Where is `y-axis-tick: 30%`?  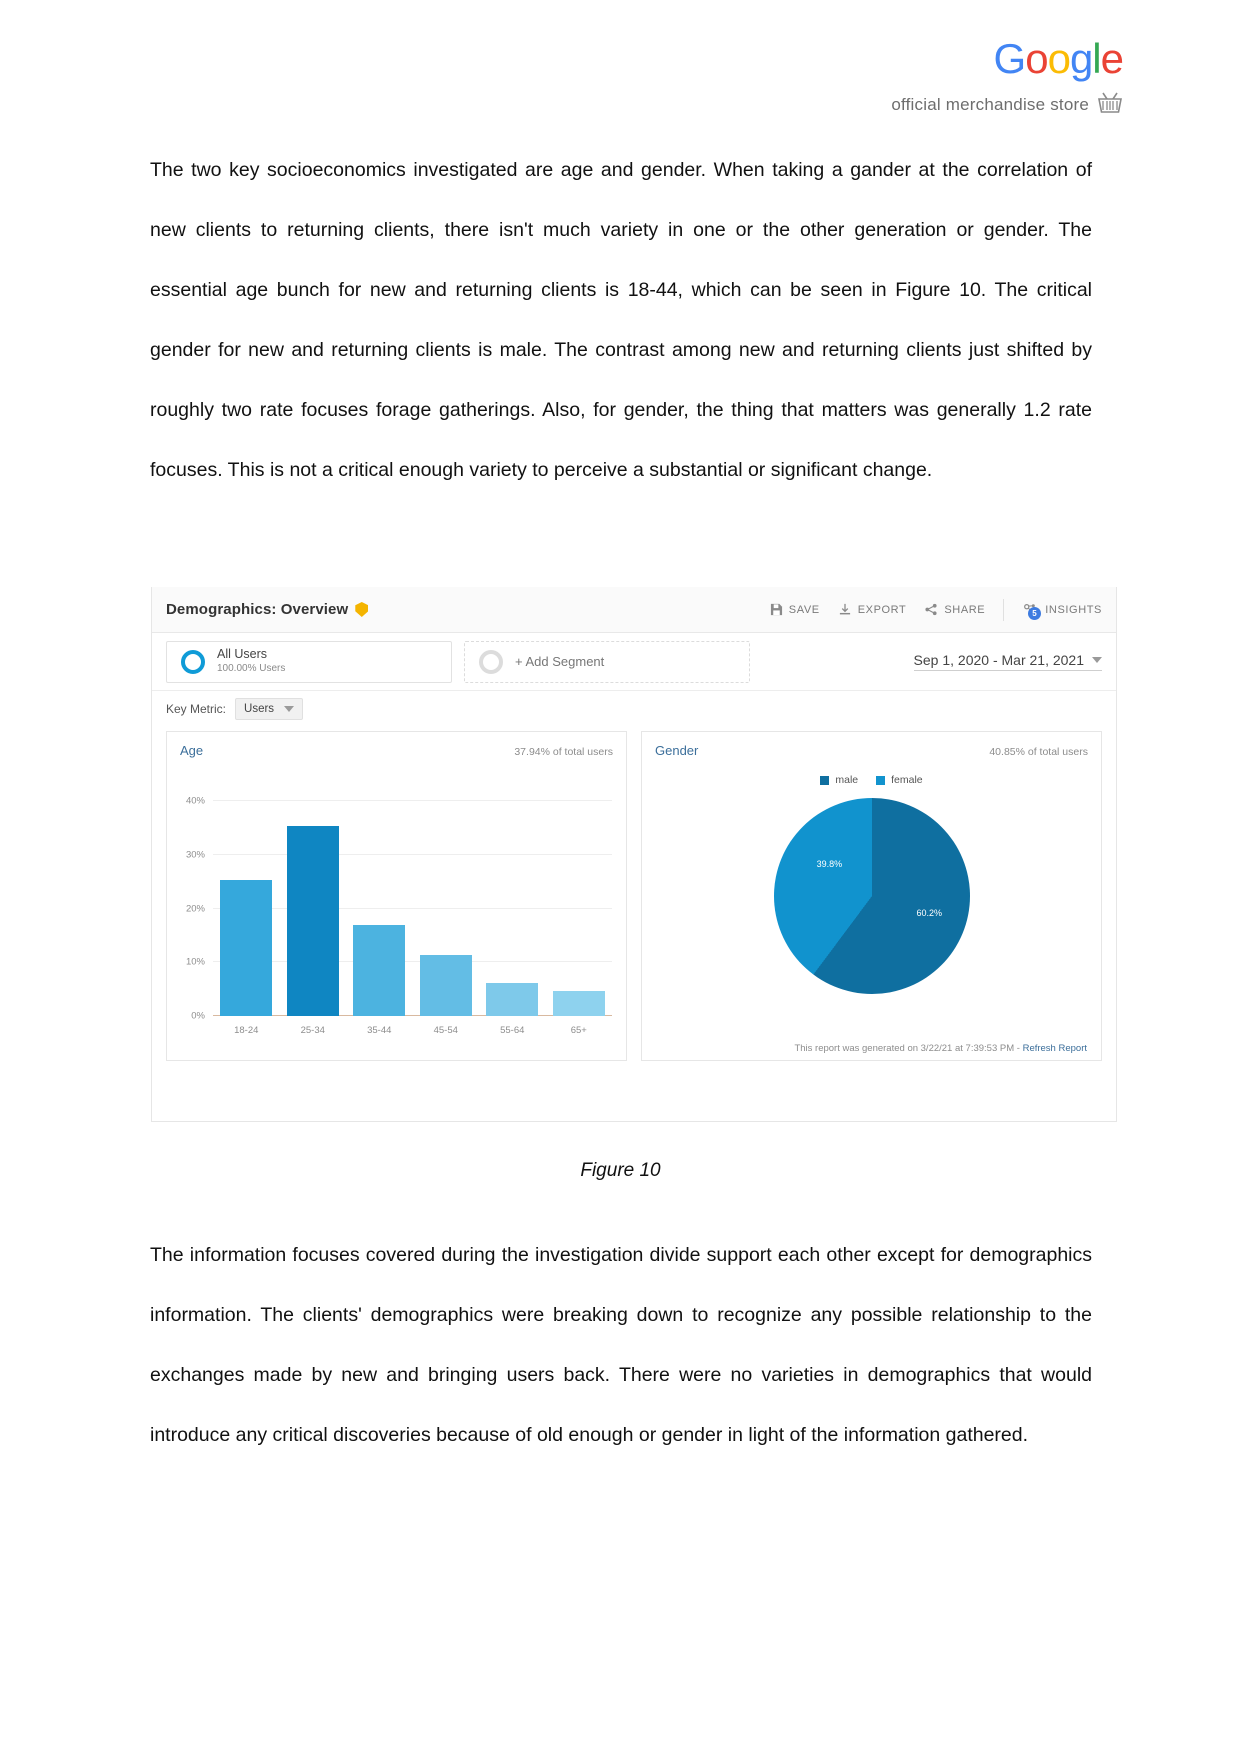 y-axis-tick: 30% is located at coordinates (195, 855).